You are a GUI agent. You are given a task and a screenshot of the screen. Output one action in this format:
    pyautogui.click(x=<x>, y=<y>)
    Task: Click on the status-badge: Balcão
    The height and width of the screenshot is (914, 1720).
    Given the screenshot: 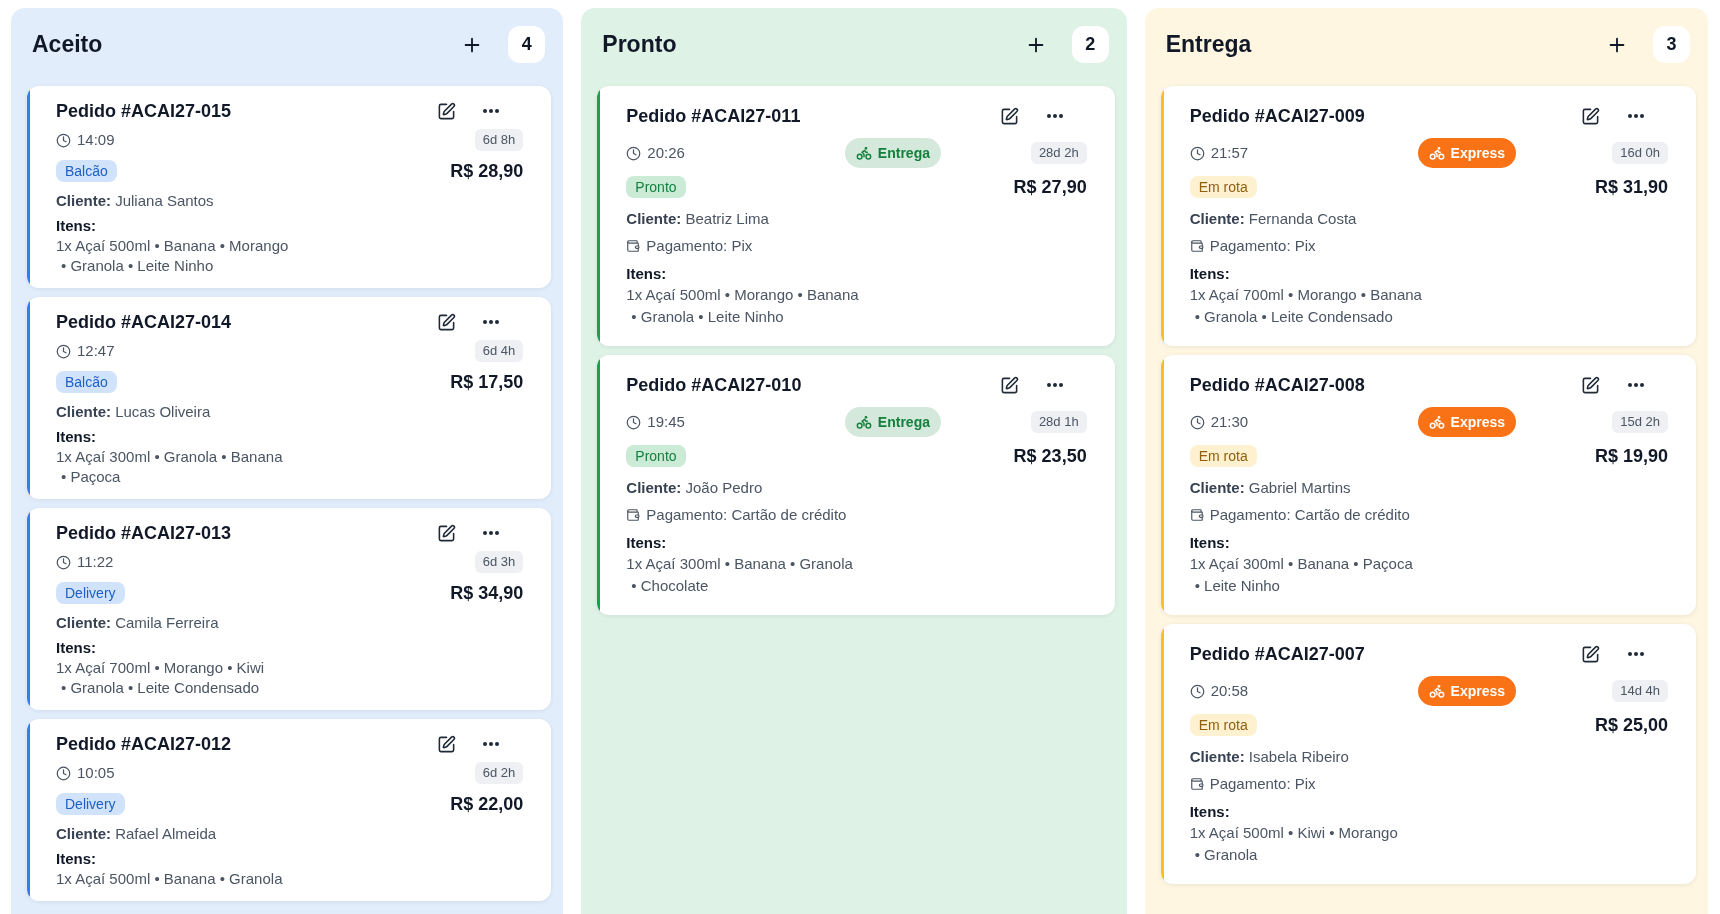 What is the action you would take?
    pyautogui.click(x=86, y=171)
    